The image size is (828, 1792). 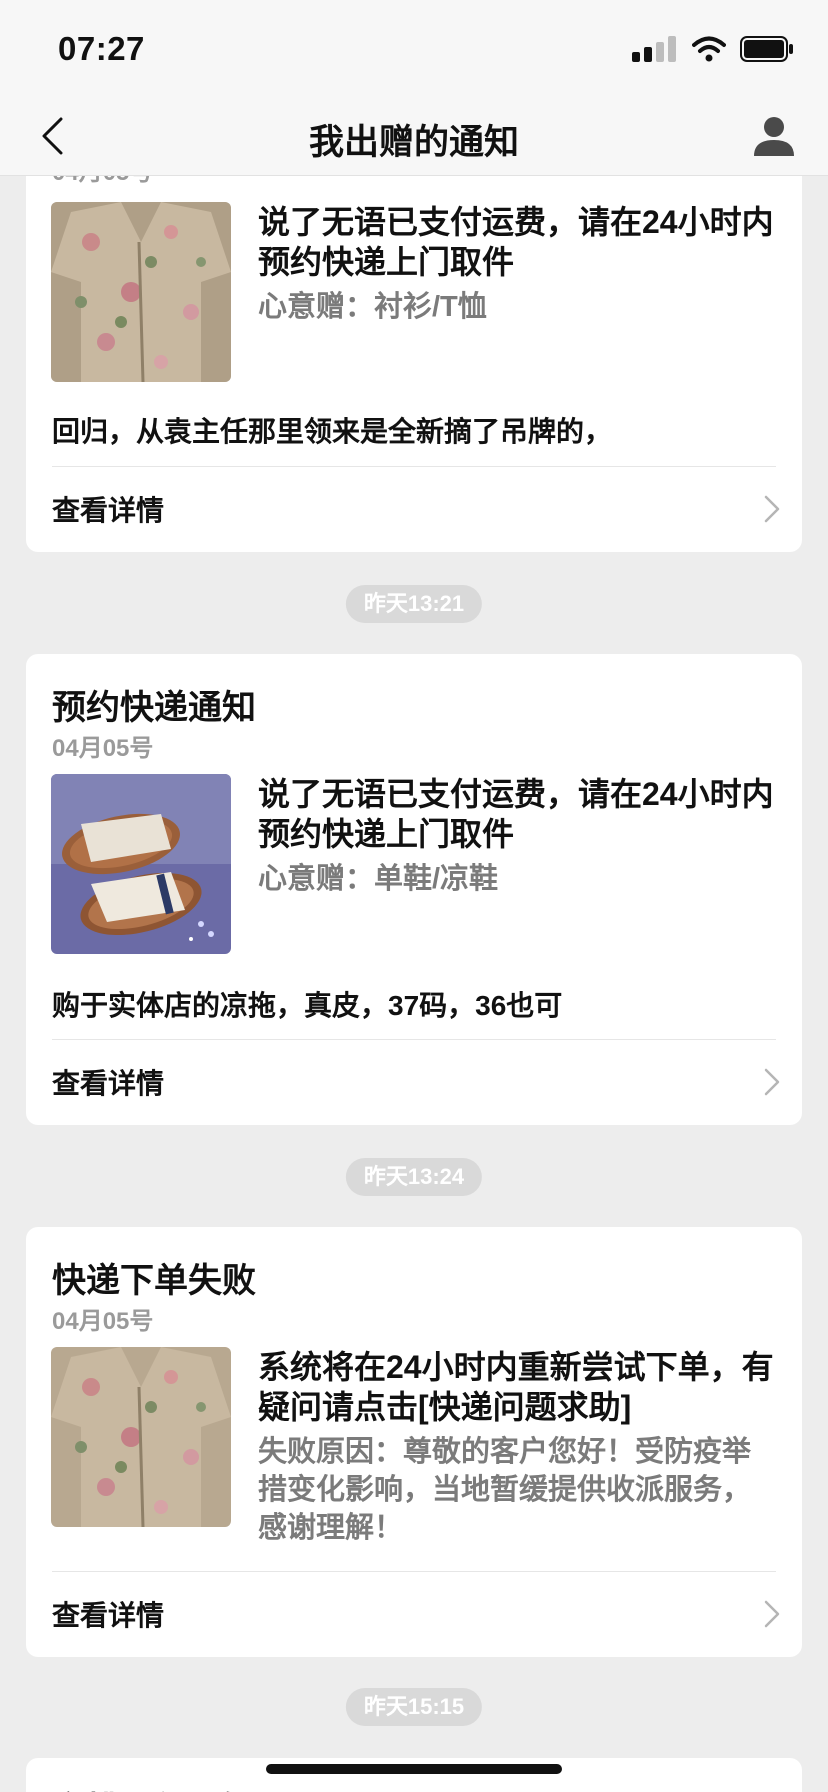 What do you see at coordinates (413, 142) in the screenshot?
I see `page-title: 我出赠的通知` at bounding box center [413, 142].